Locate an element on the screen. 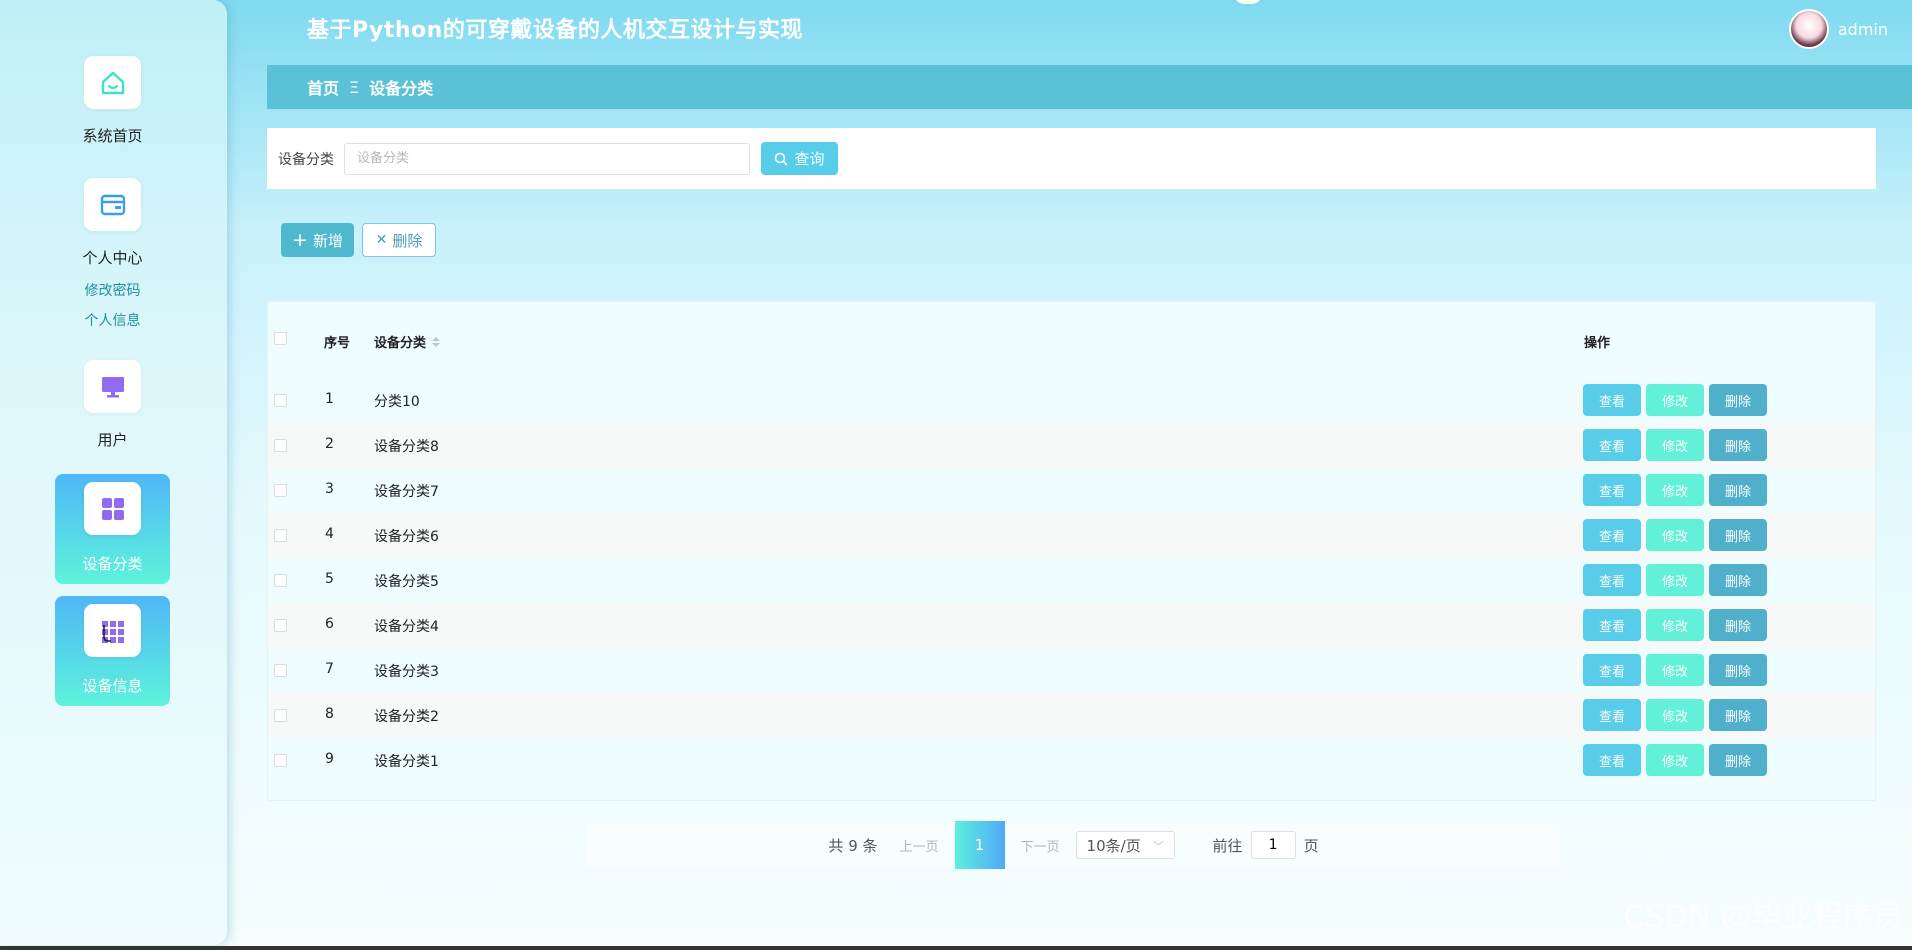  cell-category-name: 设备分类7 is located at coordinates (406, 492).